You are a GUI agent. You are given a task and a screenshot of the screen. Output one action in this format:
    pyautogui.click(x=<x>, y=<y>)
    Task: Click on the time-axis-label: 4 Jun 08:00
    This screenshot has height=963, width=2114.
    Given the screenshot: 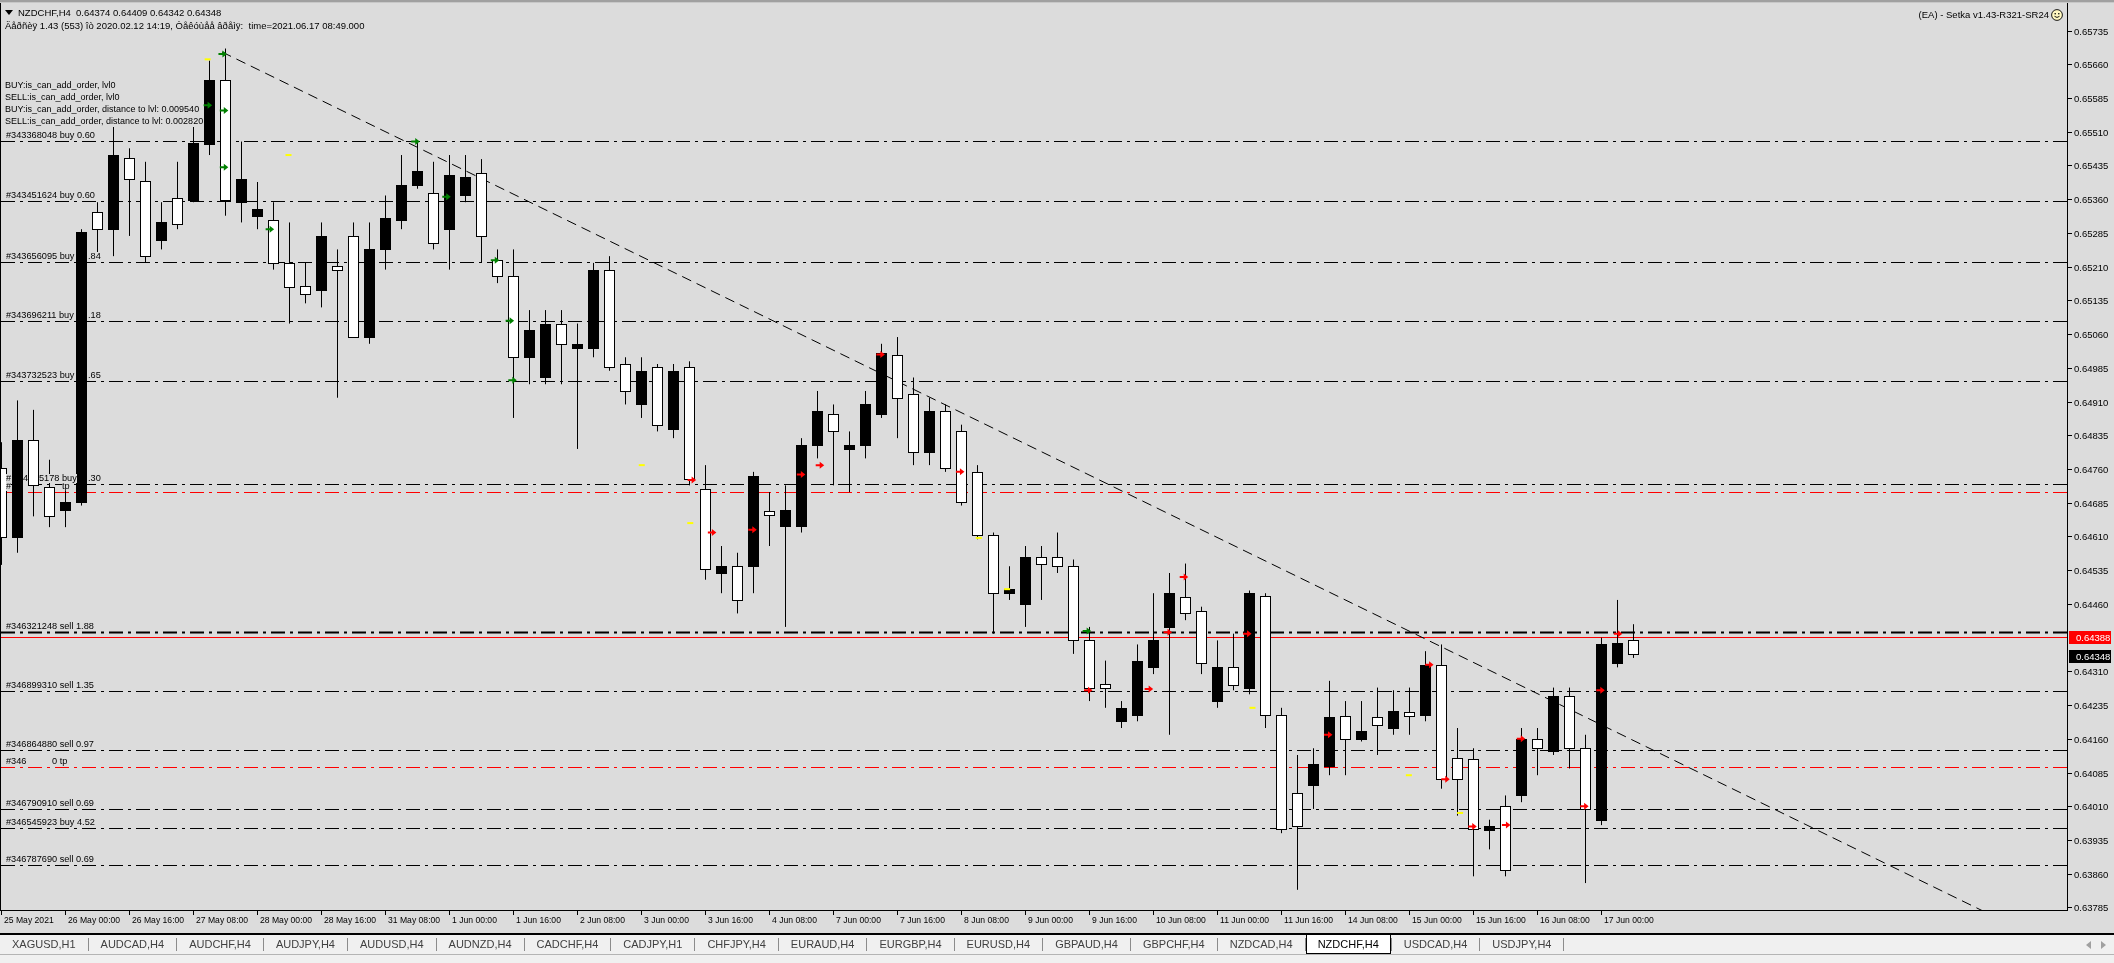 What is the action you would take?
    pyautogui.click(x=794, y=920)
    